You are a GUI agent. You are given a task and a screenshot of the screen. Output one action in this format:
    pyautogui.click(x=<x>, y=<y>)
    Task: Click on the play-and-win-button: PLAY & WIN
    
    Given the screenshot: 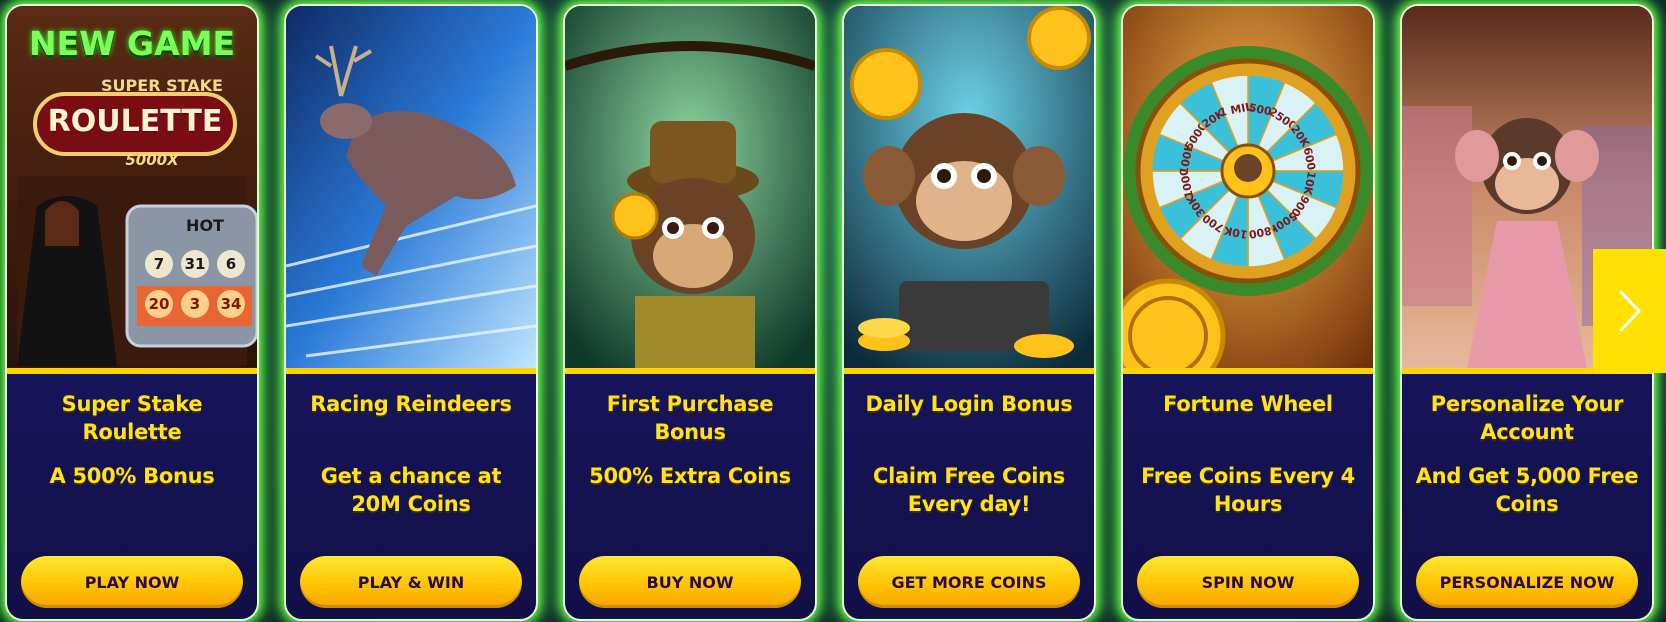 What is the action you would take?
    pyautogui.click(x=411, y=582)
    